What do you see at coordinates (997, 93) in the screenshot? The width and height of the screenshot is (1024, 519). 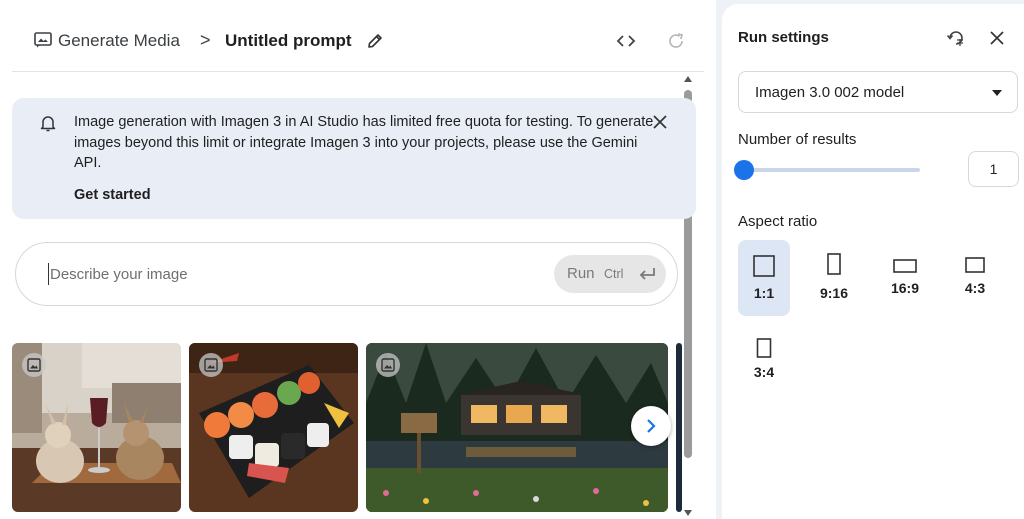 I see `caret-down-icon` at bounding box center [997, 93].